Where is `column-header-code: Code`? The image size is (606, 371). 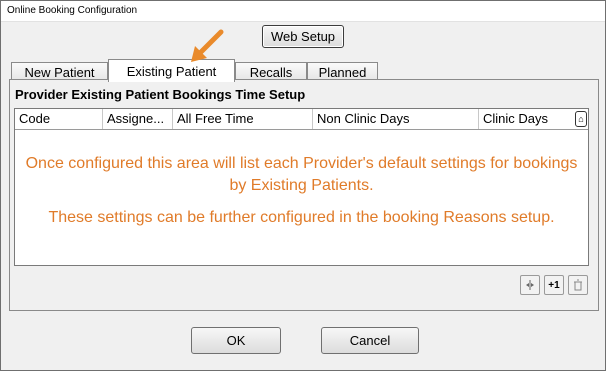 column-header-code: Code is located at coordinates (59, 119).